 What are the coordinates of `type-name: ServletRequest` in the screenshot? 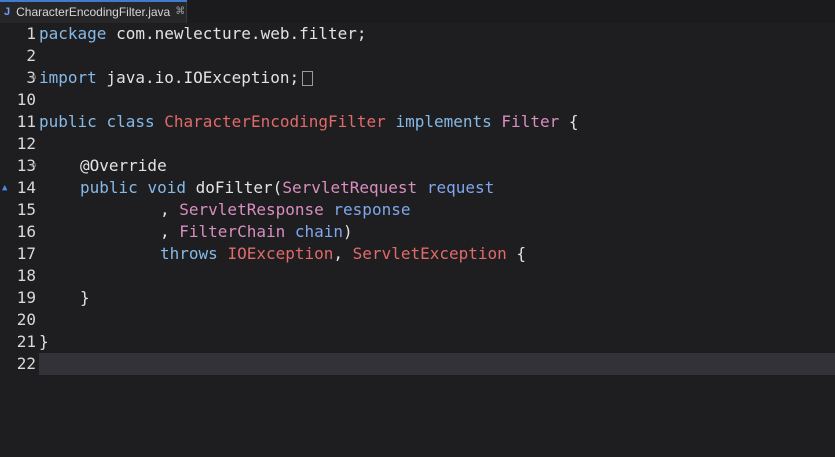 It's located at (350, 187).